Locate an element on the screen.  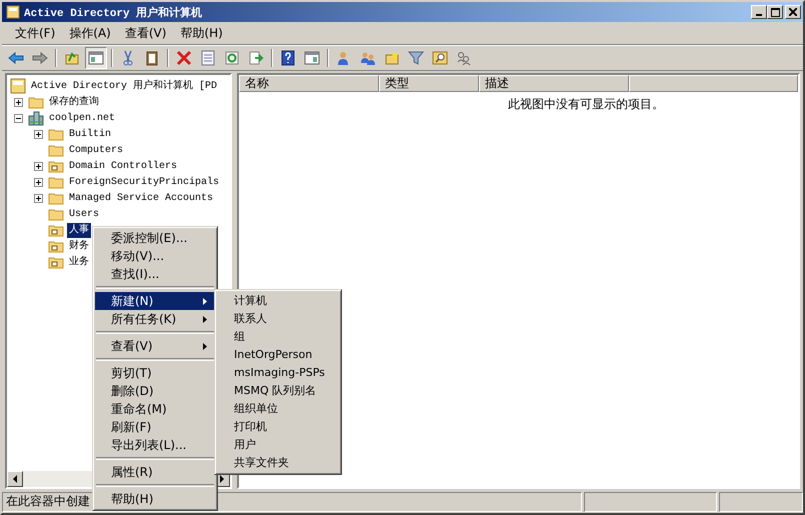
maximize-icon is located at coordinates (775, 12).